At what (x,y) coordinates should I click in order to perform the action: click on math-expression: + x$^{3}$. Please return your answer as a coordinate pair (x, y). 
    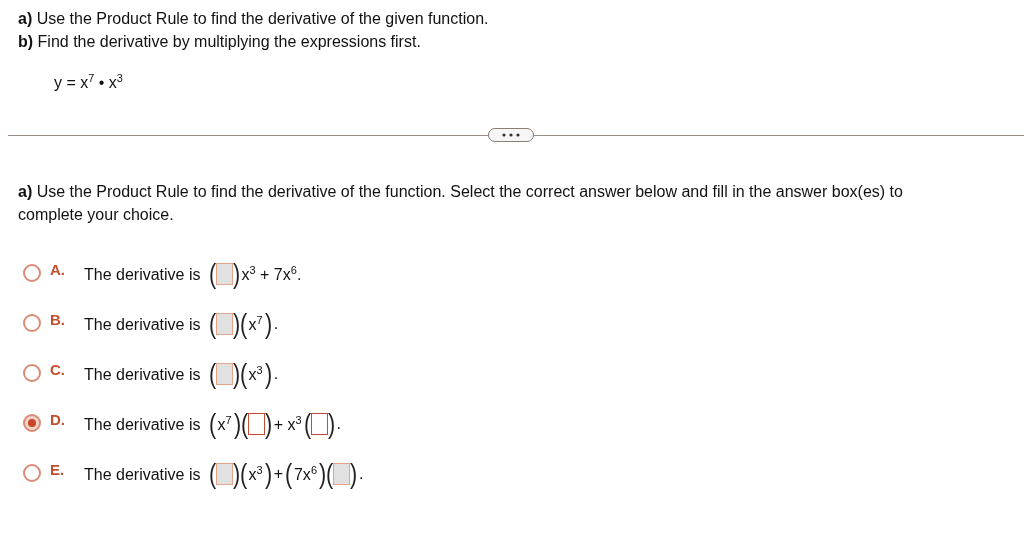
    Looking at the image, I should click on (287, 424).